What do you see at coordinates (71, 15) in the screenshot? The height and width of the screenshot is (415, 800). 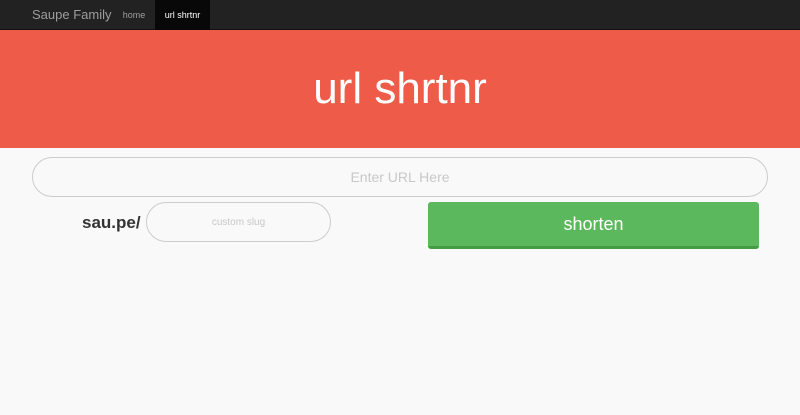 I see `brand-link: Saupe Family` at bounding box center [71, 15].